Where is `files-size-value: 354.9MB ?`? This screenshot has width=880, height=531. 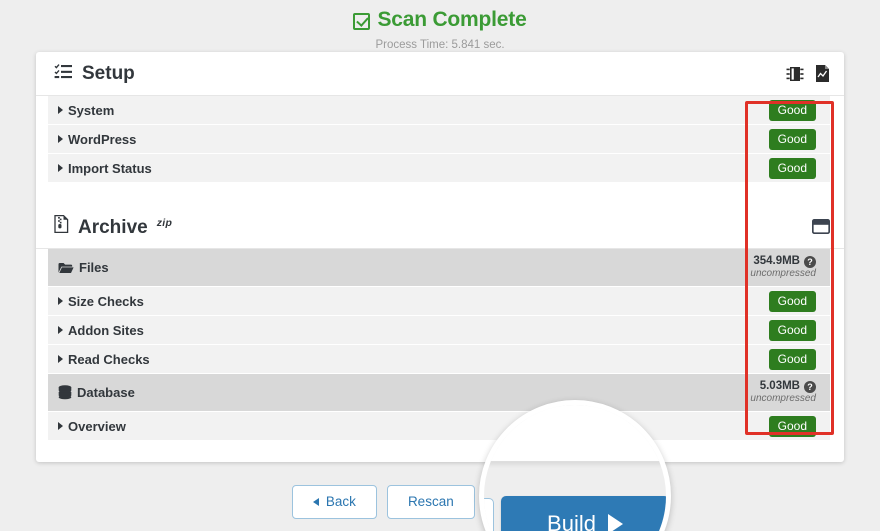
files-size-value: 354.9MB ? is located at coordinates (784, 261).